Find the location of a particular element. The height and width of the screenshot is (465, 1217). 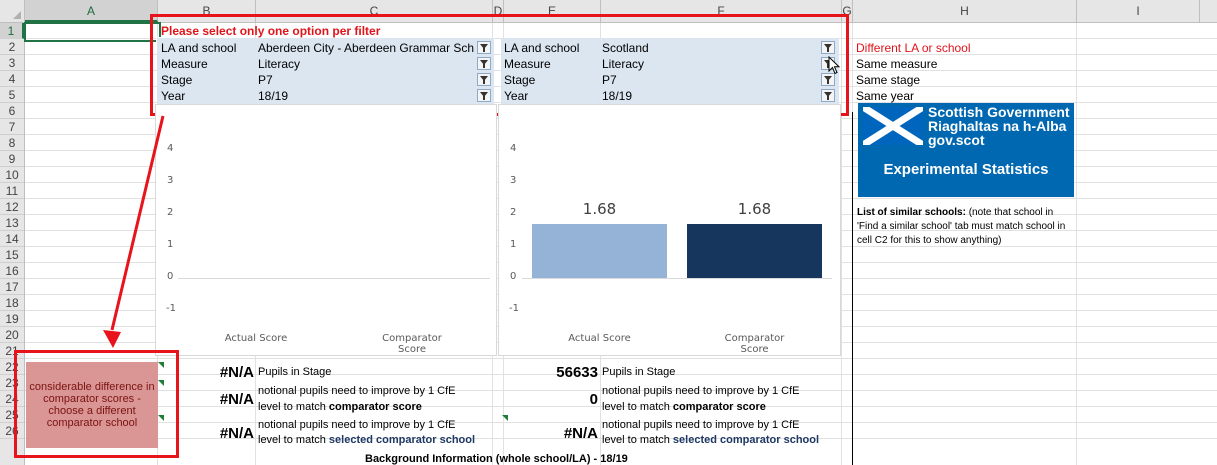

left-improve-value: #N/A is located at coordinates (236, 399).